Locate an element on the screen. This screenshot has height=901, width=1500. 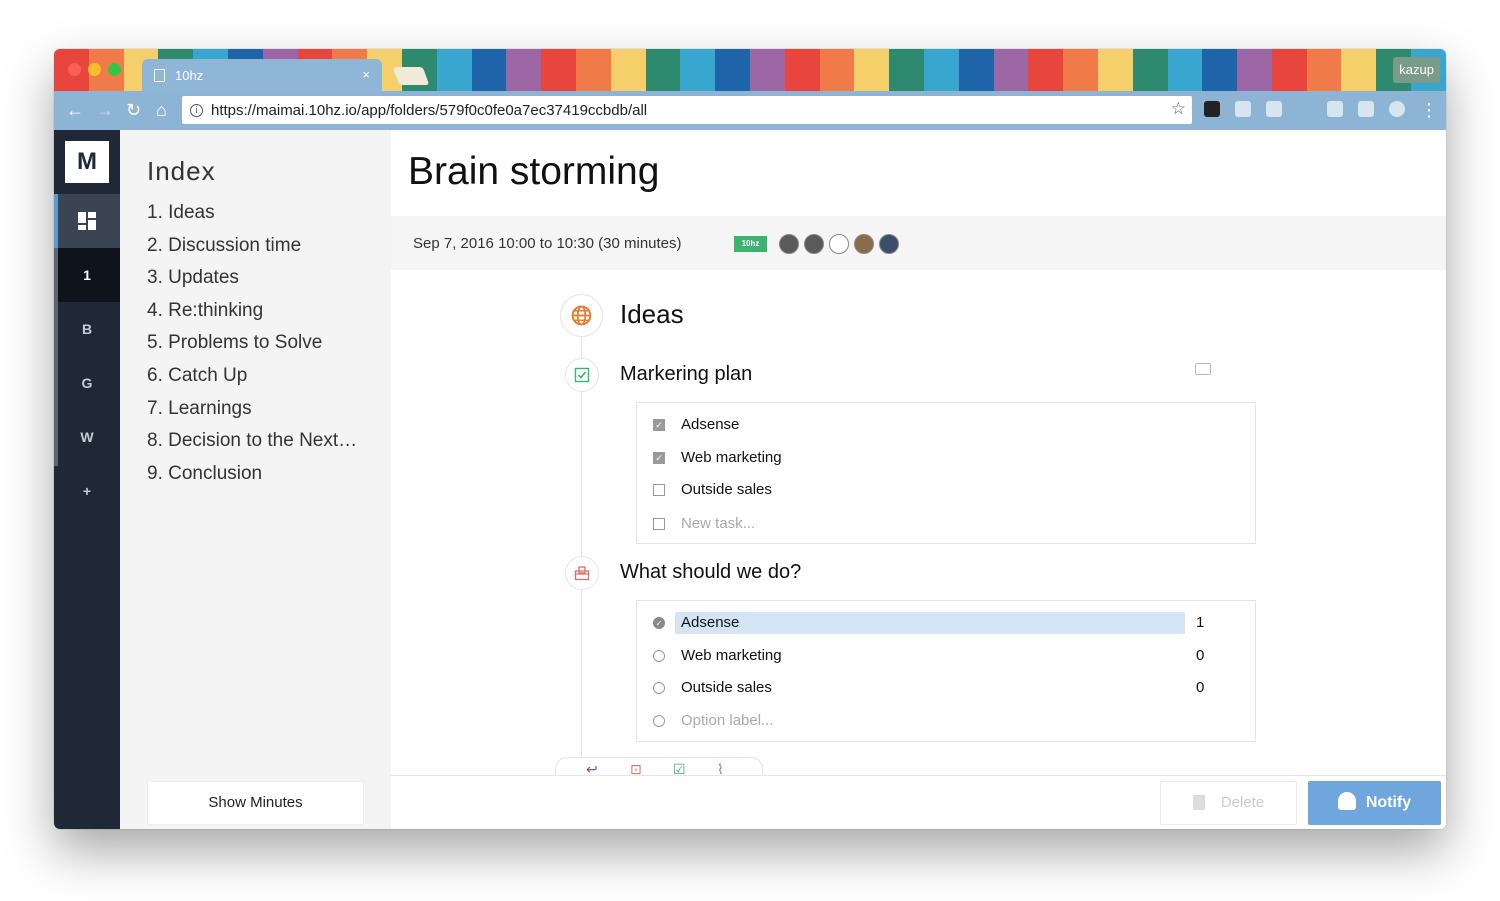
task-check-icon is located at coordinates (582, 375).